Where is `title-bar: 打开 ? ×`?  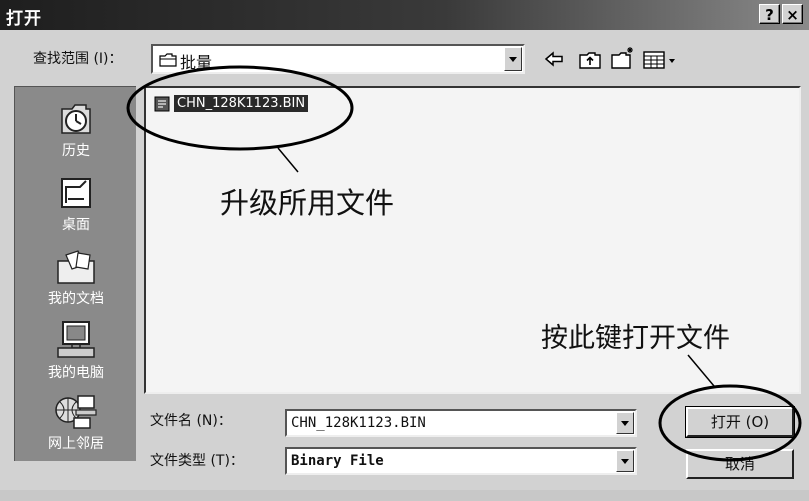
title-bar: 打开 ? × is located at coordinates (404, 15).